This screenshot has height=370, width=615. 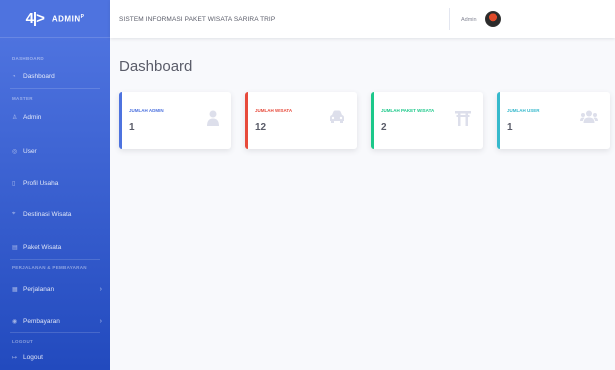 What do you see at coordinates (41, 183) in the screenshot?
I see `sidebar-item-label: Profil Usaha` at bounding box center [41, 183].